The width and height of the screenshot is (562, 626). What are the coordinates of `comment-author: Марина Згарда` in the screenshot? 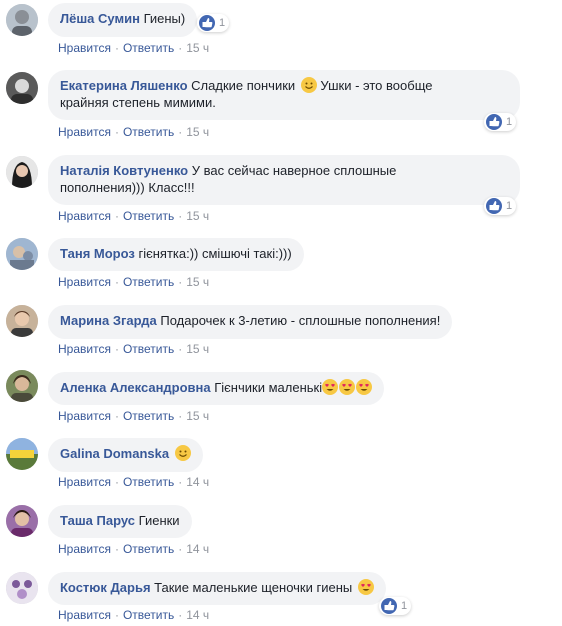 It's located at (108, 320).